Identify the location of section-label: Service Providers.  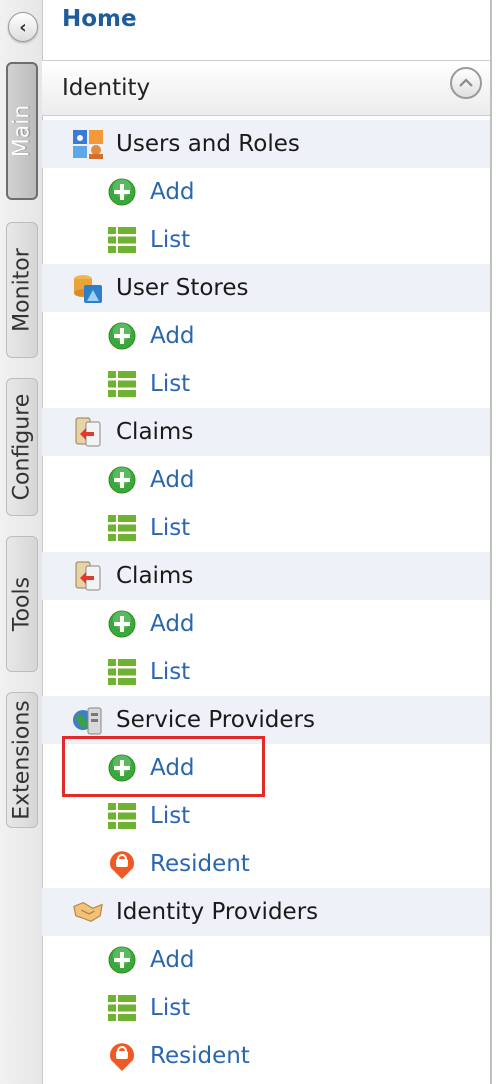
(215, 720).